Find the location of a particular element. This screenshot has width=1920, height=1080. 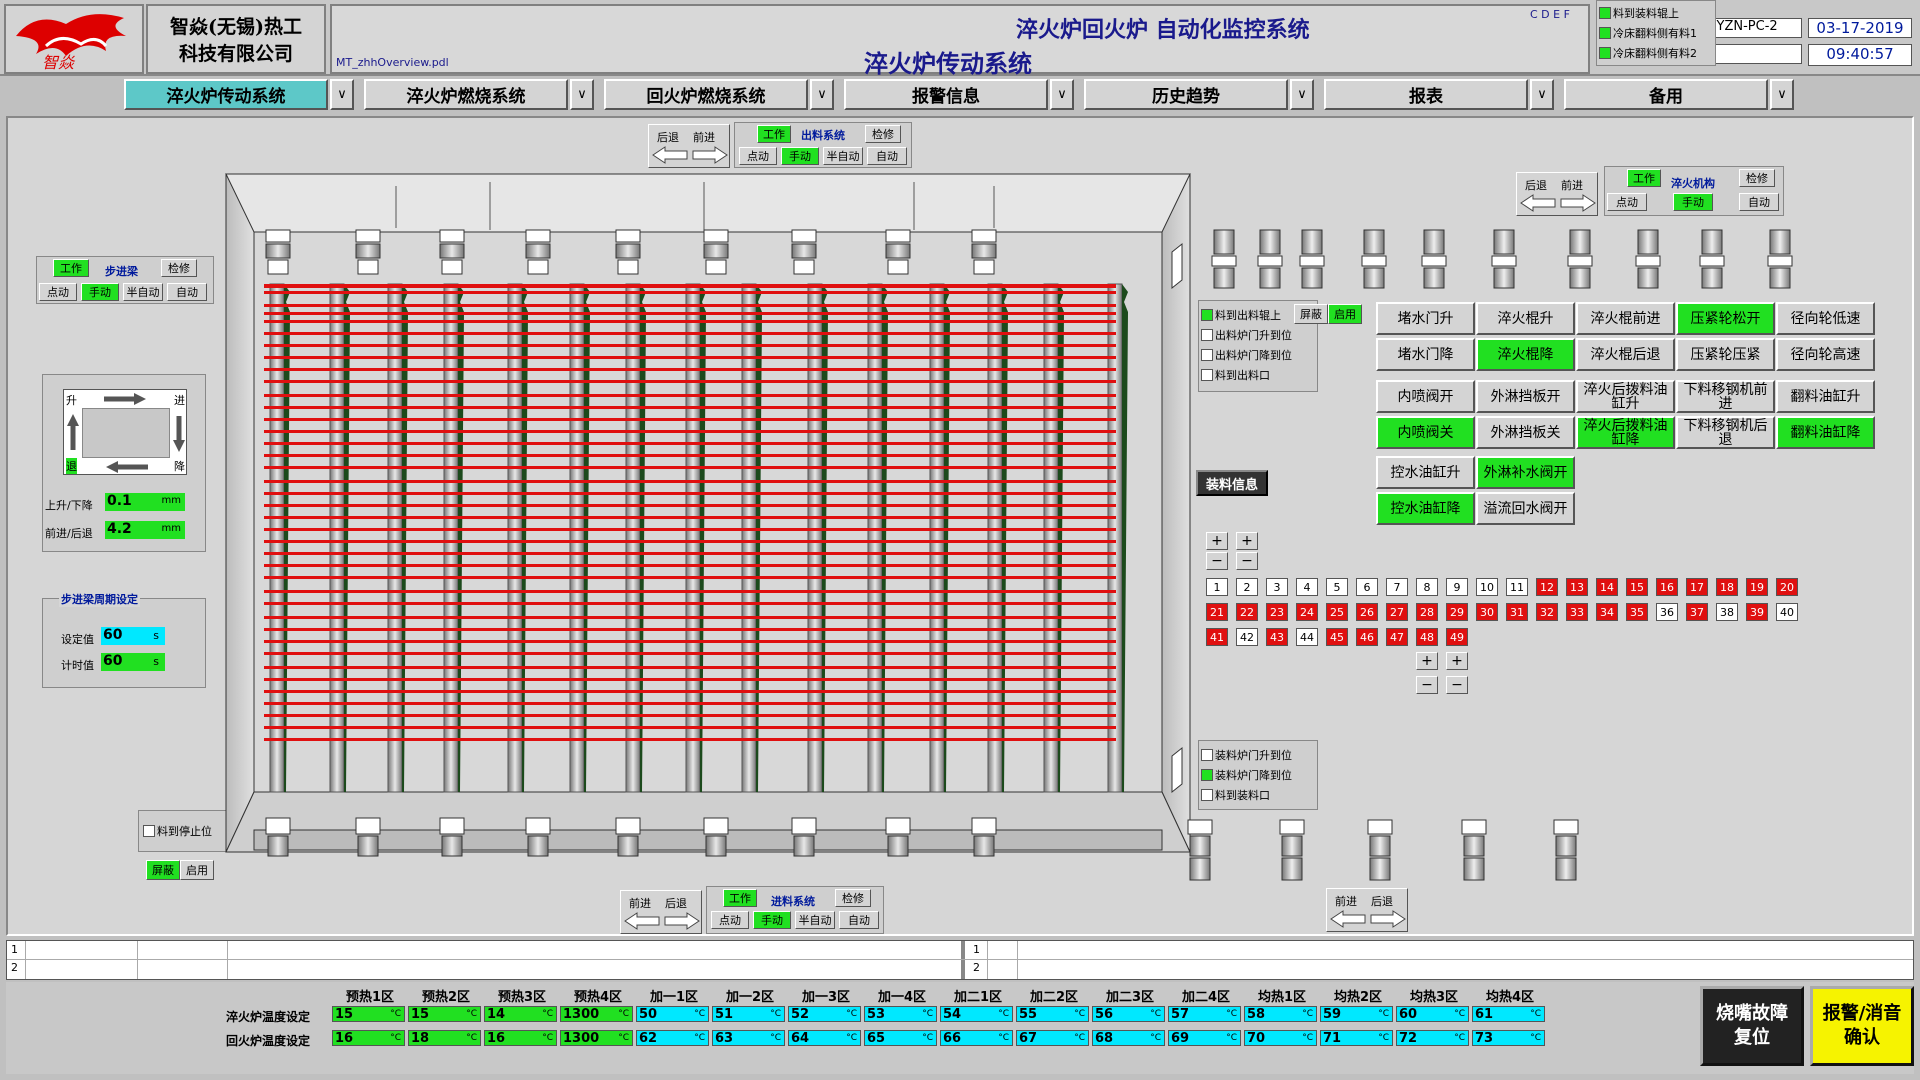

temper-temp-value: 71 °C is located at coordinates (1356, 1038).